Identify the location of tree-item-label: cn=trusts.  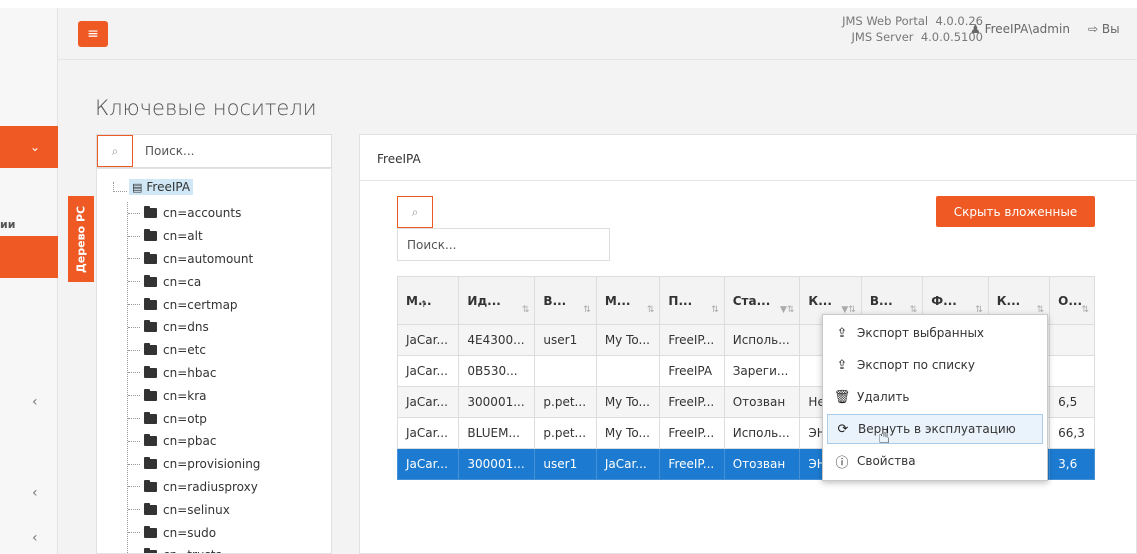
(192, 550).